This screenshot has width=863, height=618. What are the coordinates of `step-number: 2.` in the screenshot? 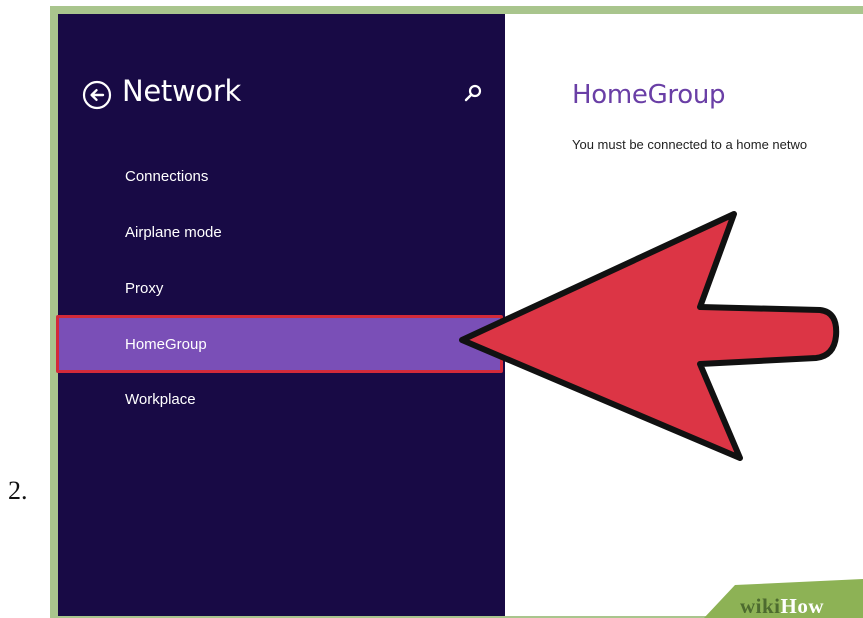 It's located at (18, 490).